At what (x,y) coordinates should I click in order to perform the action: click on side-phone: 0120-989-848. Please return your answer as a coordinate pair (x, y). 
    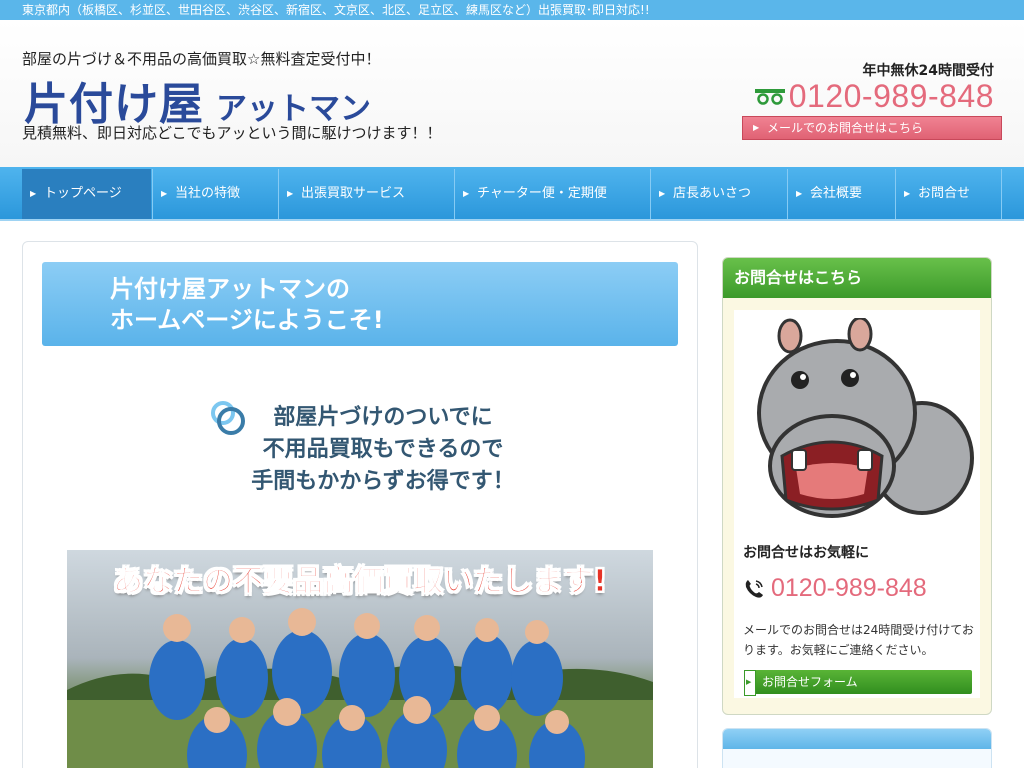
    Looking at the image, I should click on (835, 588).